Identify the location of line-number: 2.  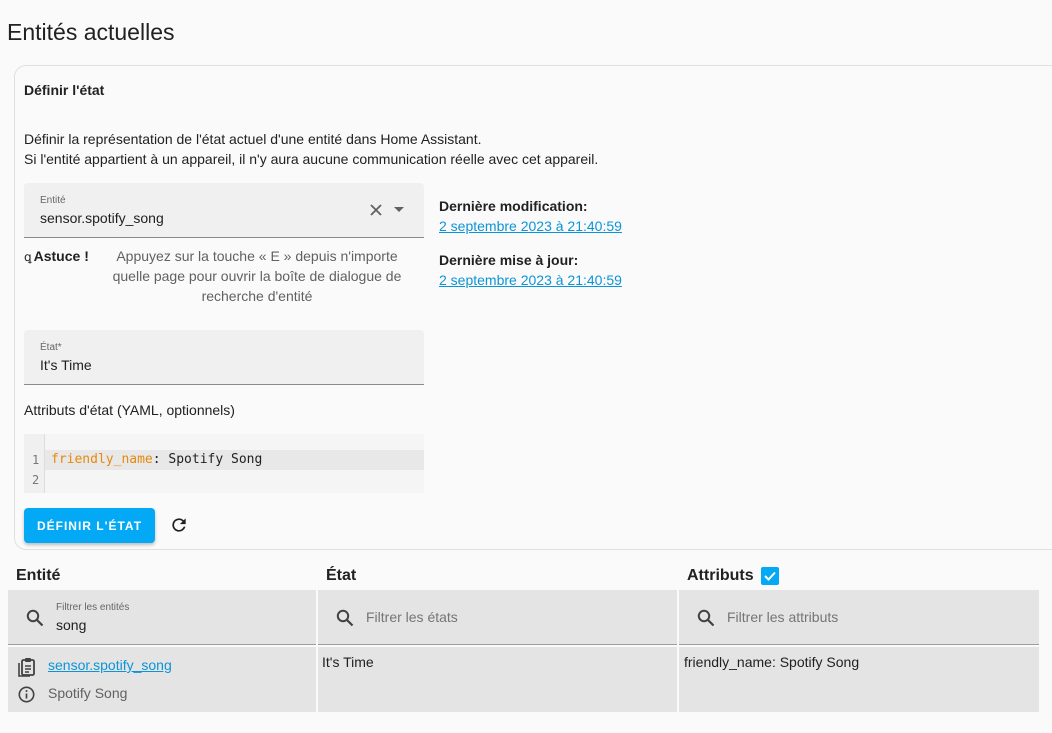
(36, 480).